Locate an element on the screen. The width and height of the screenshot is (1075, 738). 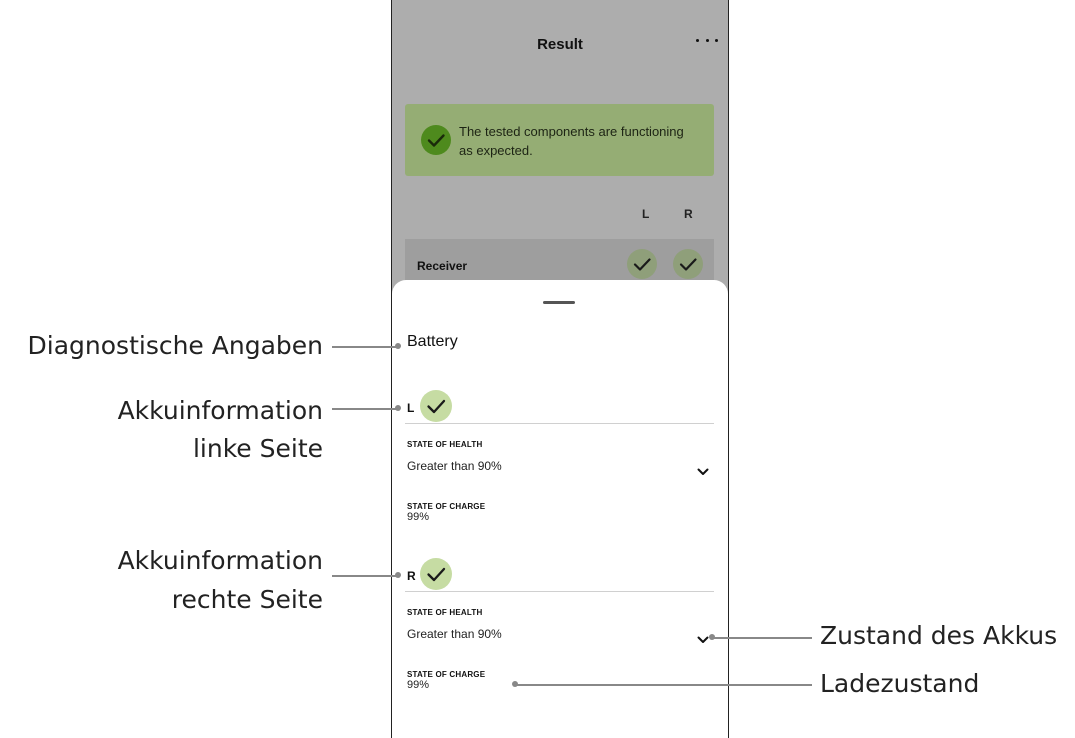
receiver-left-check-icon is located at coordinates (642, 264).